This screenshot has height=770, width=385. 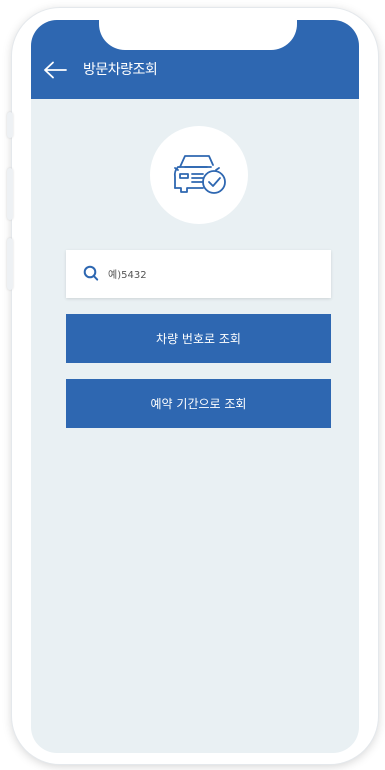 What do you see at coordinates (198, 338) in the screenshot?
I see `search-by-plate-button: 차량 번호로 조회` at bounding box center [198, 338].